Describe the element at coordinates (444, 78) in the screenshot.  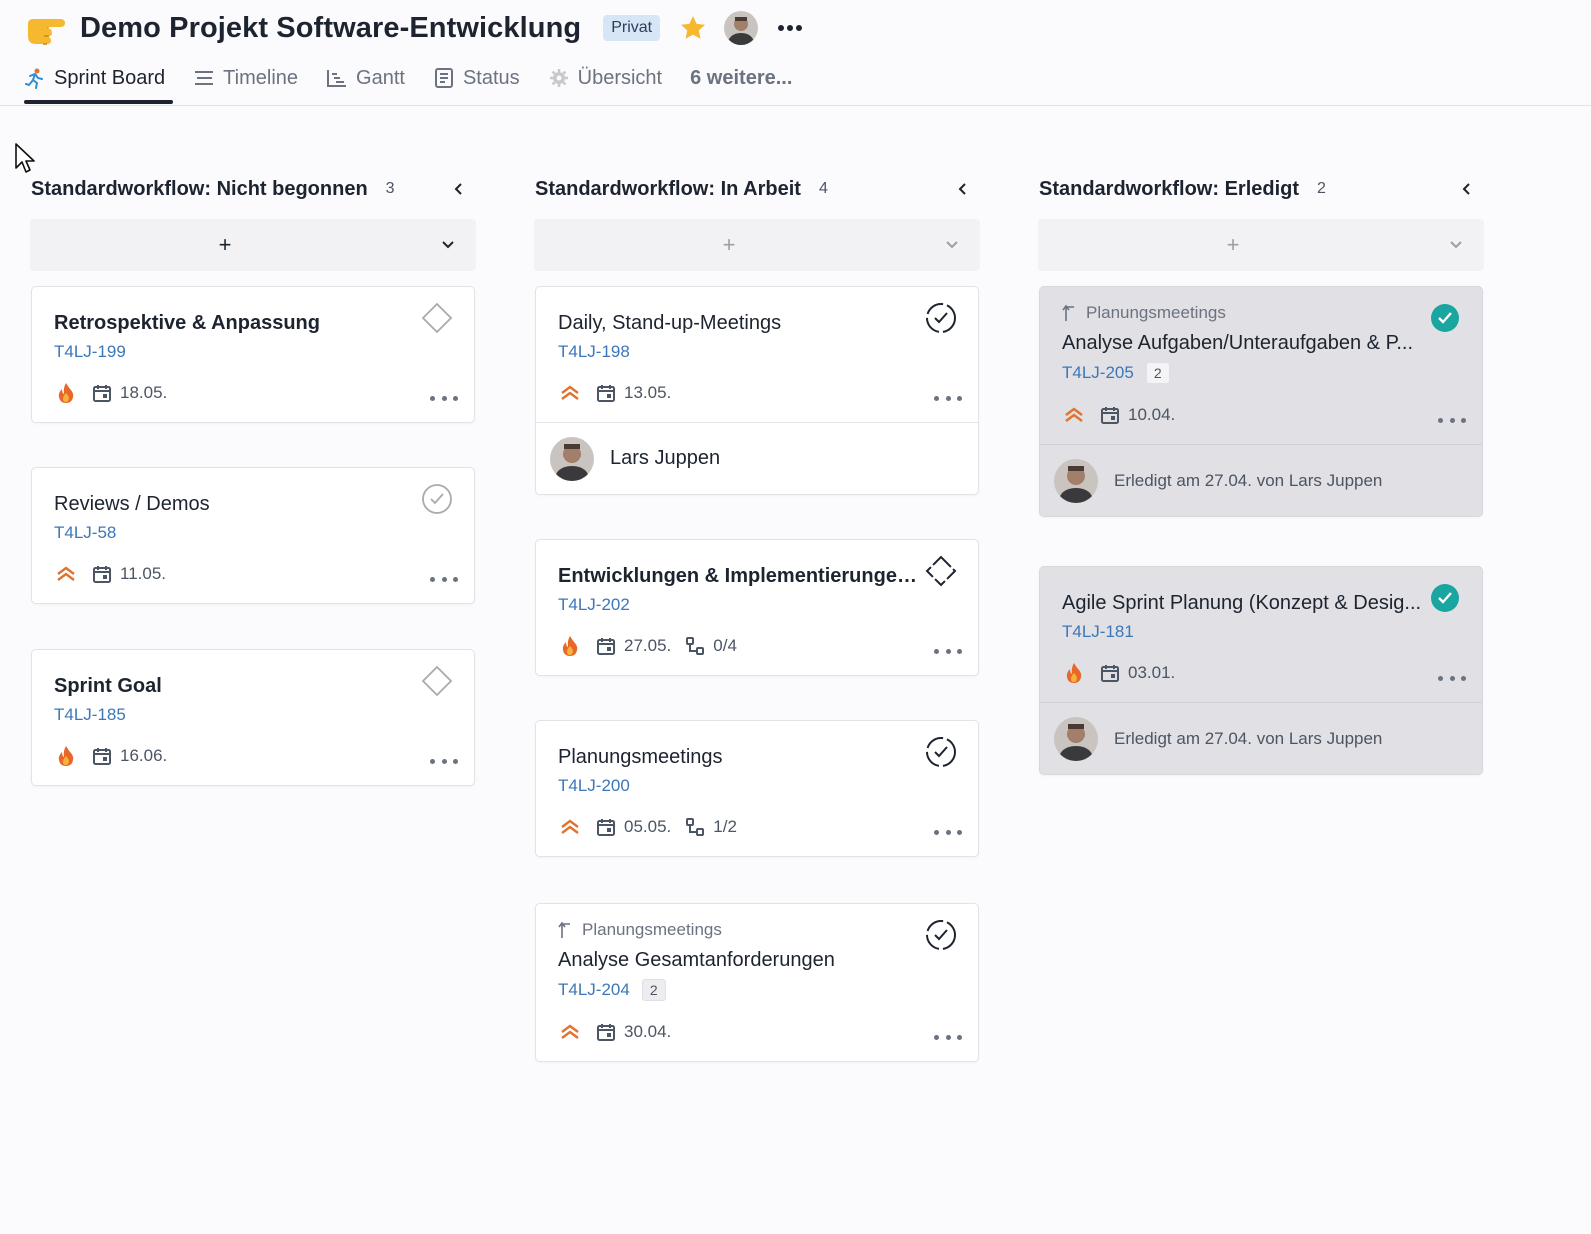
I see `document-icon` at that location.